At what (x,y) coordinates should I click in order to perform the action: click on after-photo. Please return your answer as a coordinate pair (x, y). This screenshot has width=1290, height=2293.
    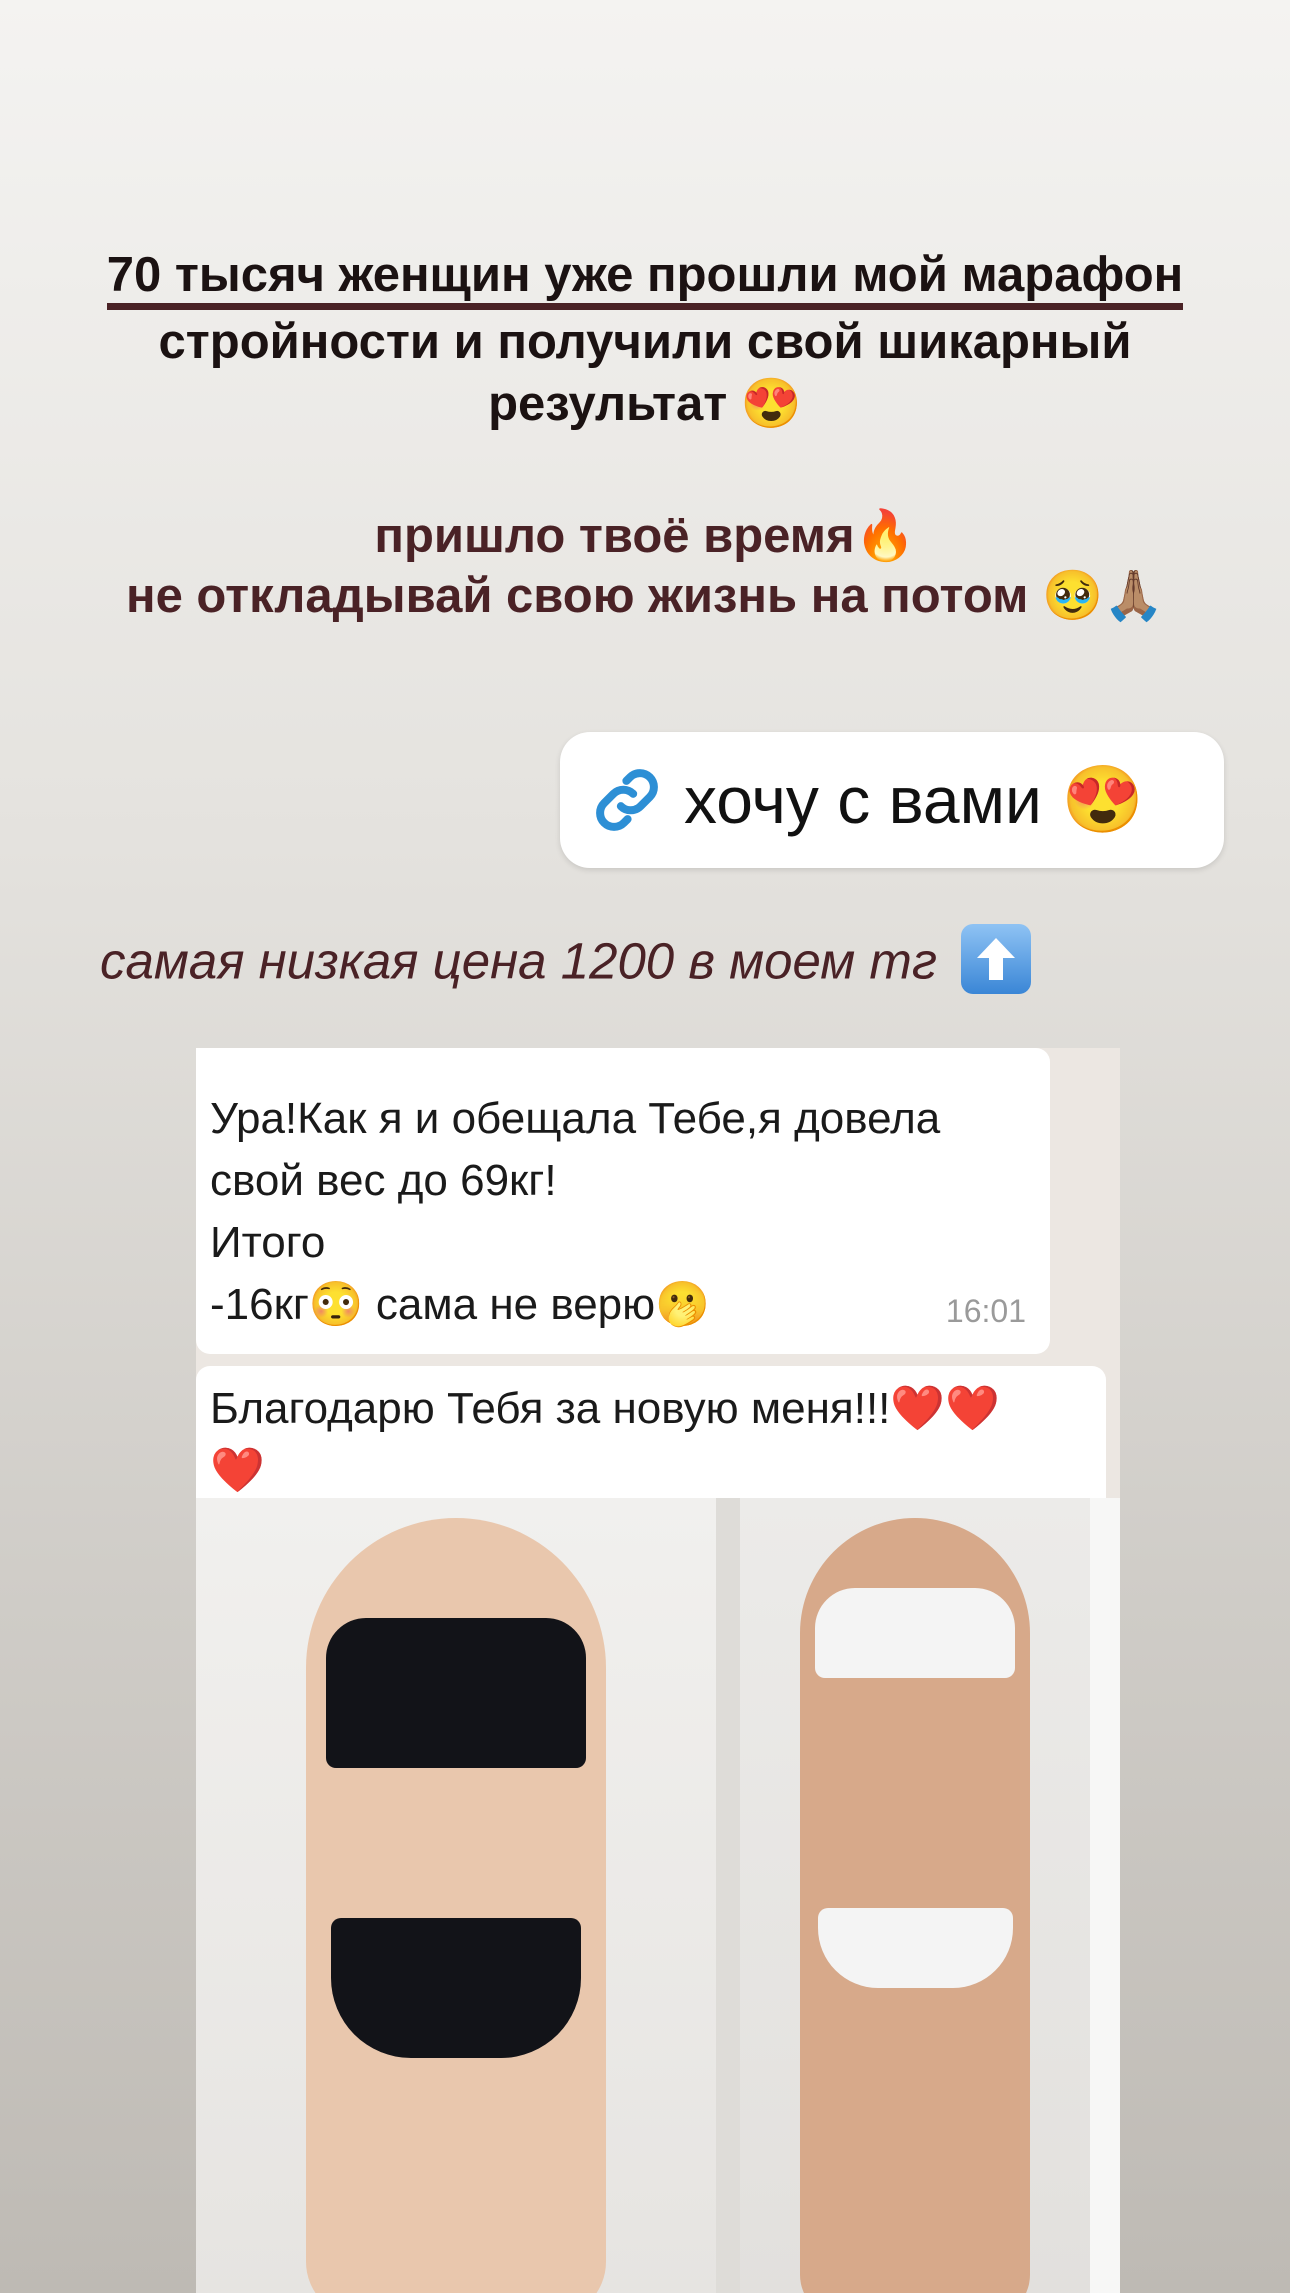
    Looking at the image, I should click on (915, 1895).